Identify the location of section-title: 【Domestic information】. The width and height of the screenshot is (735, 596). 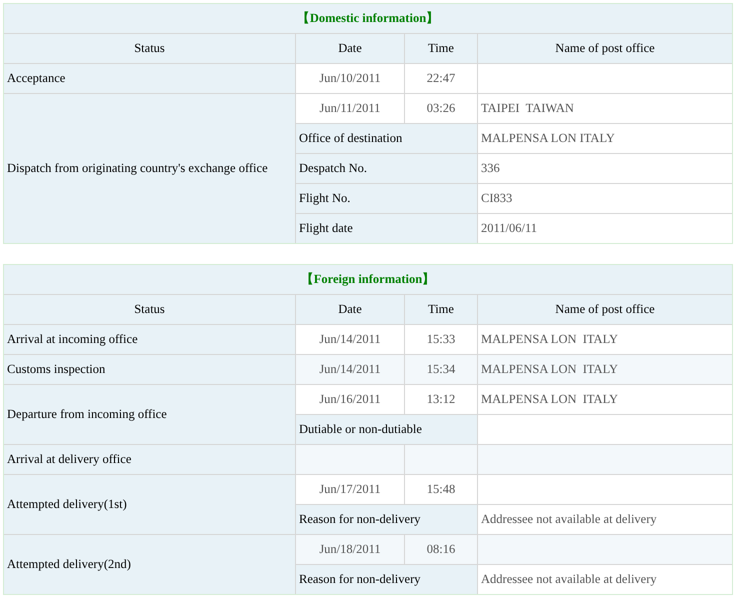
(368, 18).